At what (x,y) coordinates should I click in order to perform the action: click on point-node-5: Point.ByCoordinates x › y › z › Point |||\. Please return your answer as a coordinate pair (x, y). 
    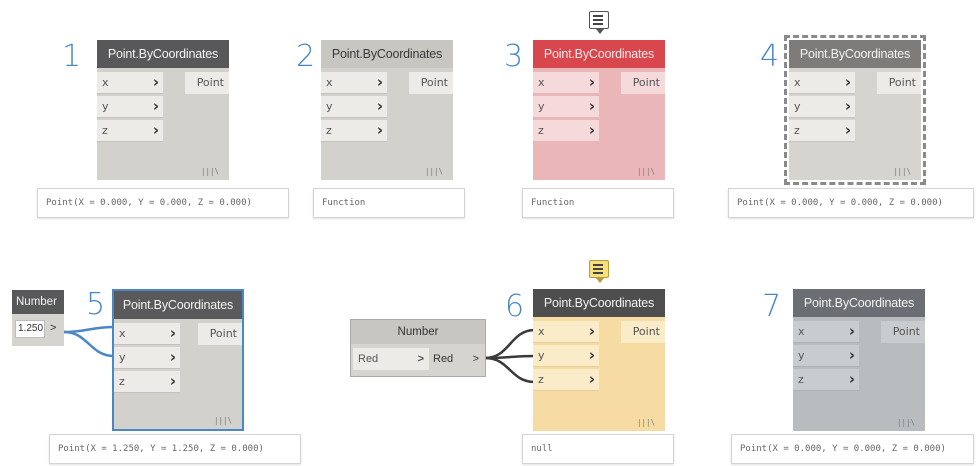
    Looking at the image, I should click on (178, 360).